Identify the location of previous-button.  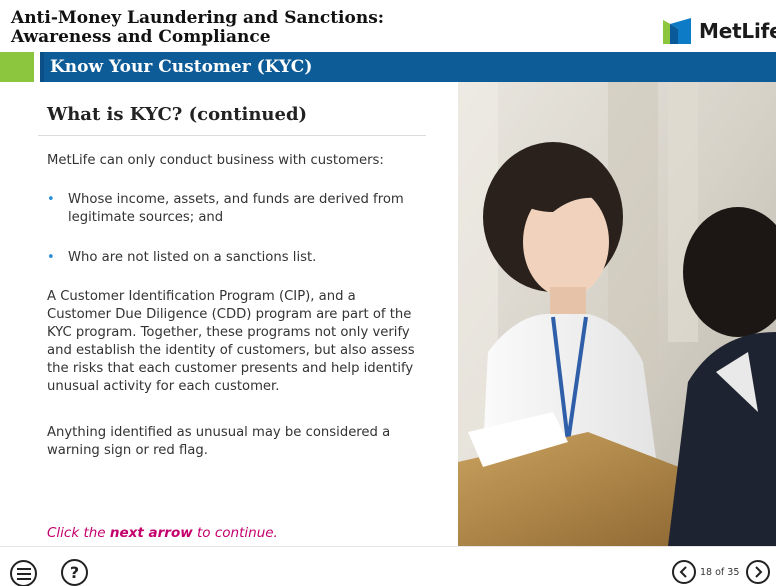
(684, 572).